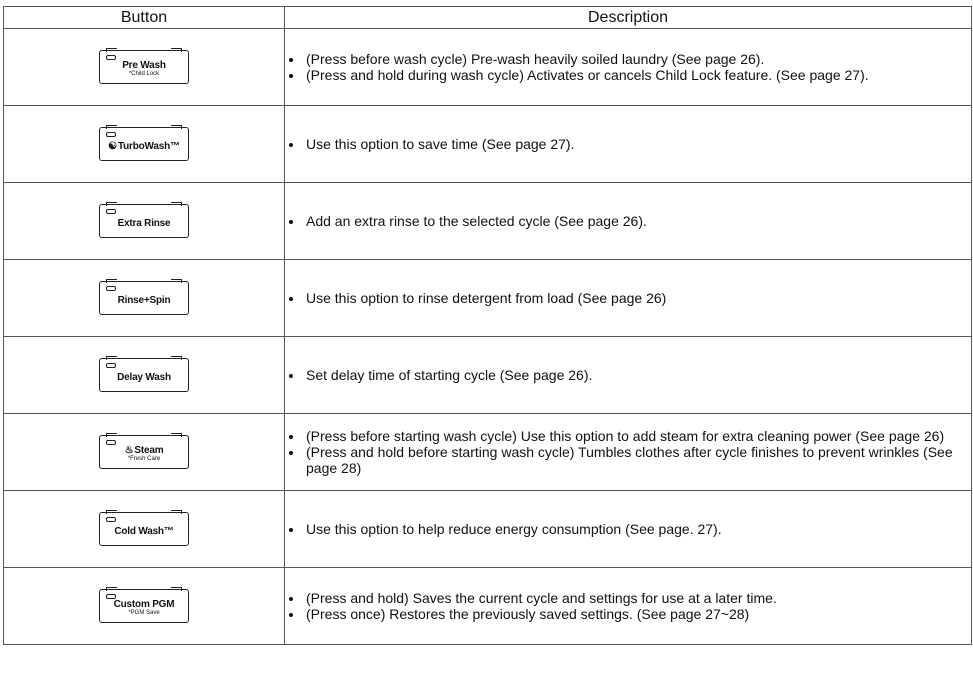  What do you see at coordinates (149, 450) in the screenshot?
I see `button-label-text: Steam` at bounding box center [149, 450].